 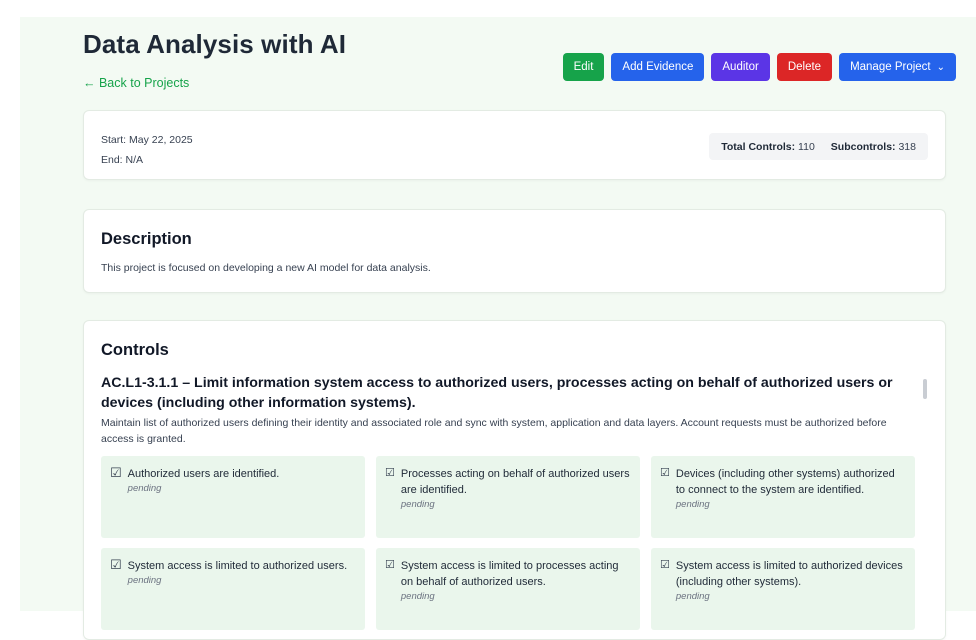 I want to click on manage-project-label: Manage Project, so click(x=890, y=67).